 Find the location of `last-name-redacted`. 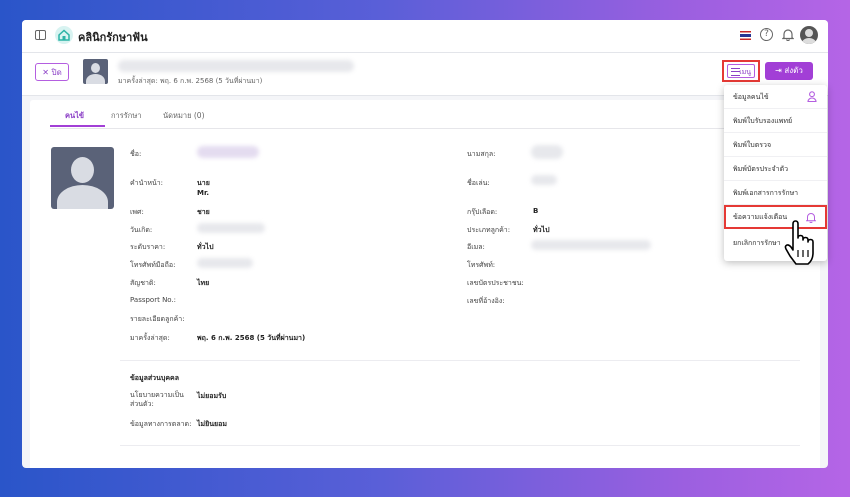

last-name-redacted is located at coordinates (547, 152).